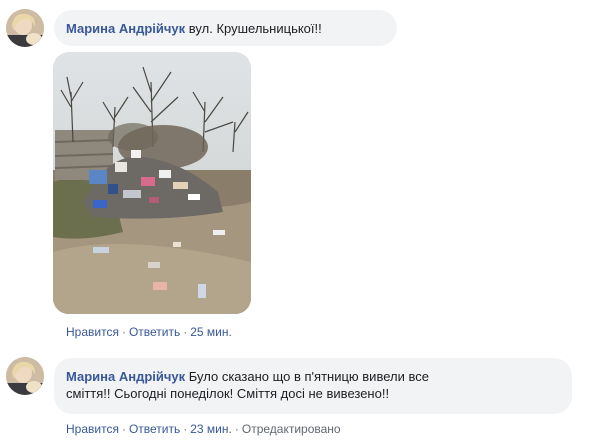 The width and height of the screenshot is (593, 441). What do you see at coordinates (308, 376) in the screenshot?
I see `comment-text-line1: Було сказано що в п'ятницю вивели все` at bounding box center [308, 376].